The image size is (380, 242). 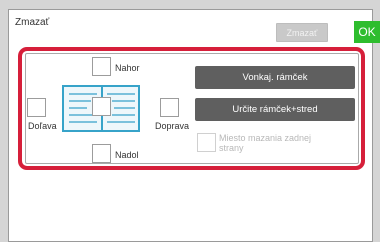 I want to click on top-checkbox, so click(x=101, y=66).